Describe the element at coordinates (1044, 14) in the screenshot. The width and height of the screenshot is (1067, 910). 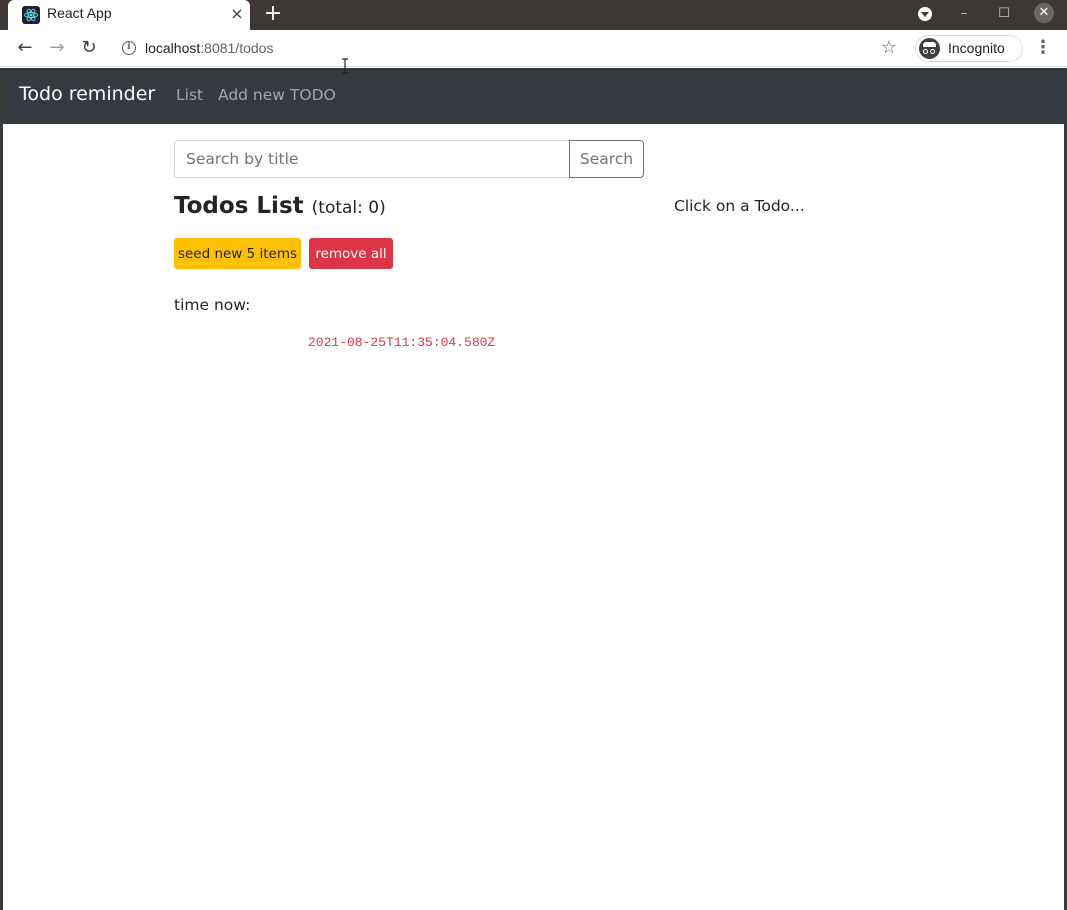
I see `close-window-icon: ✕` at that location.